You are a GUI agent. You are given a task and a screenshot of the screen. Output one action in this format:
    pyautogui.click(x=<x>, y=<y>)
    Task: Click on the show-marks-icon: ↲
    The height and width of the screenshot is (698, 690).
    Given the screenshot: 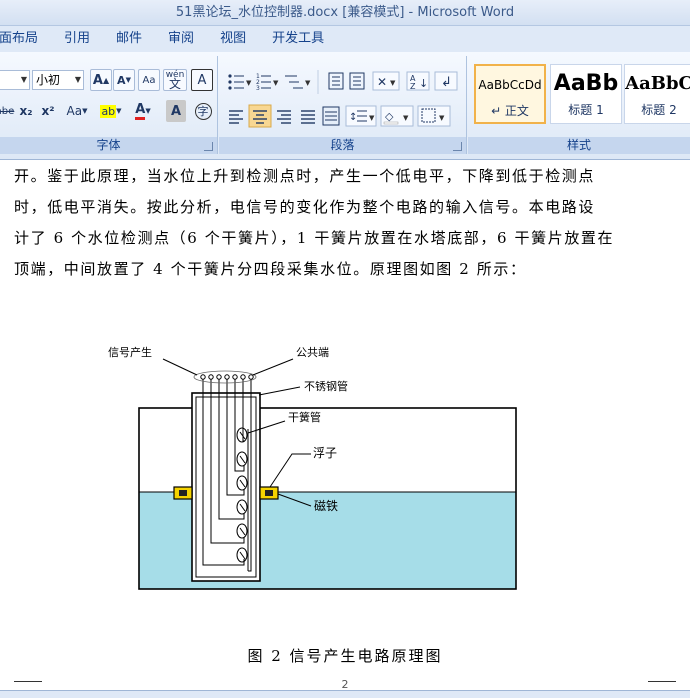 What is the action you would take?
    pyautogui.click(x=446, y=81)
    